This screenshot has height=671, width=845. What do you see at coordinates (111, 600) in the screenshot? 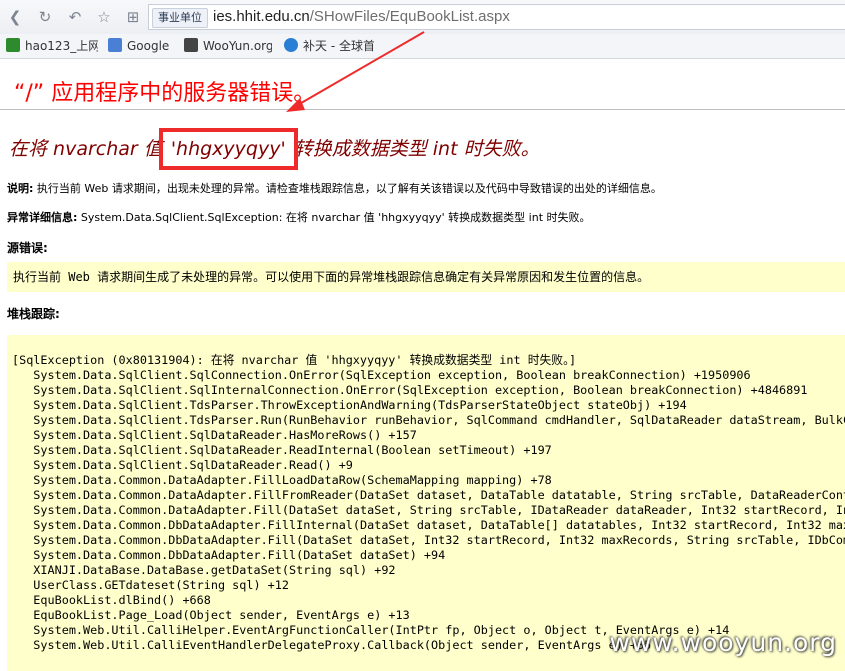
I see `stack-trace-line: EquBookList.dlBind() +668` at bounding box center [111, 600].